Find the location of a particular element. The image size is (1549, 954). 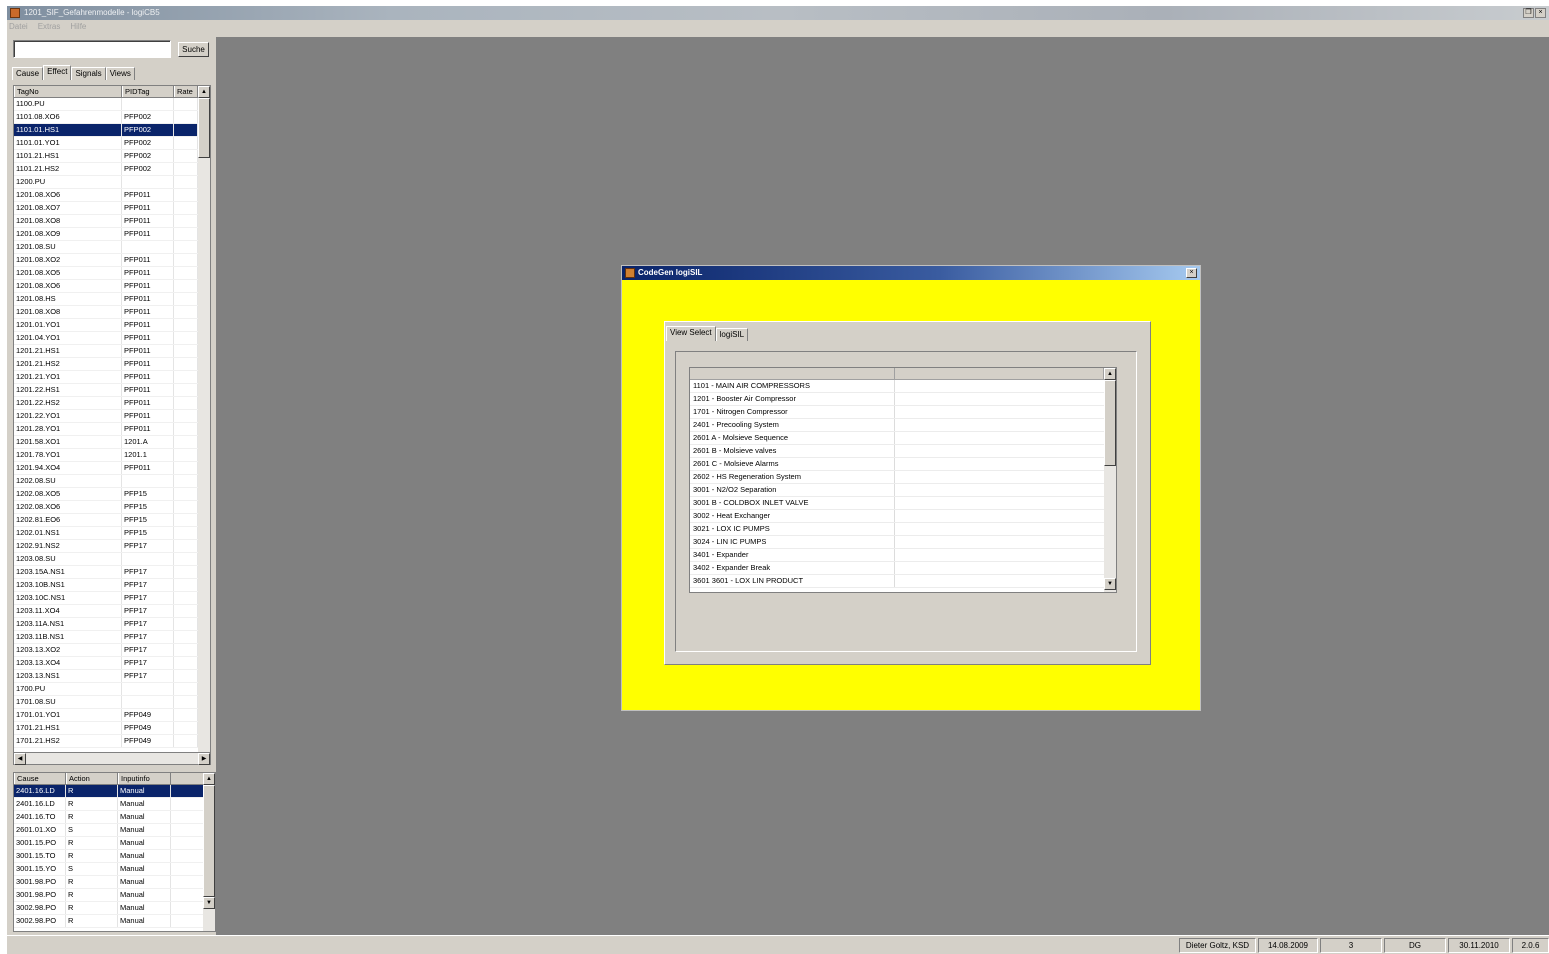

table-row: 1201.08.XO9 PFP011 is located at coordinates (112, 234).